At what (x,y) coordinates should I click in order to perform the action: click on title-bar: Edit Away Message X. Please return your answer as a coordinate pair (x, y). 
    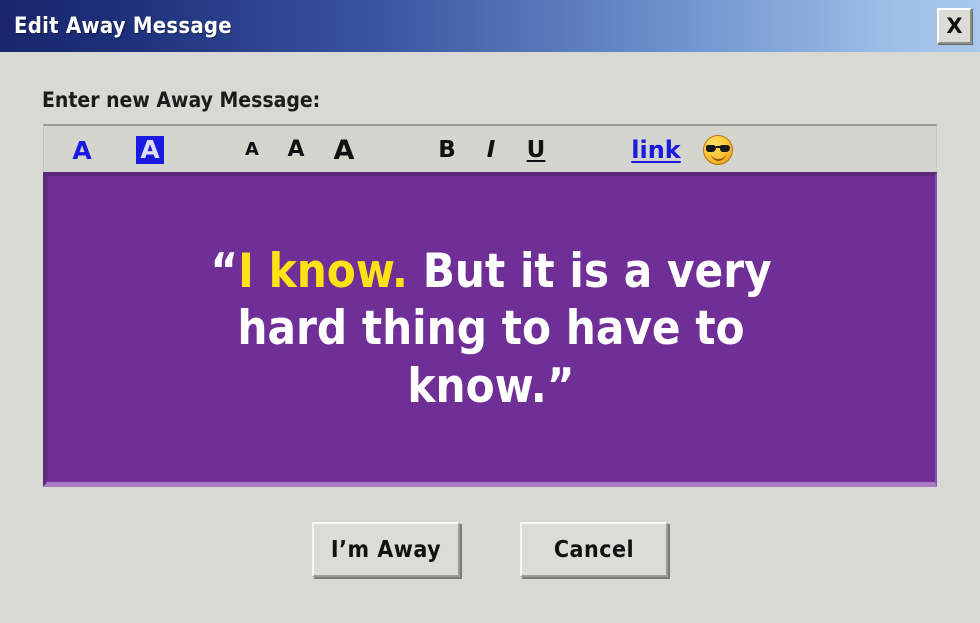
    Looking at the image, I should click on (490, 26).